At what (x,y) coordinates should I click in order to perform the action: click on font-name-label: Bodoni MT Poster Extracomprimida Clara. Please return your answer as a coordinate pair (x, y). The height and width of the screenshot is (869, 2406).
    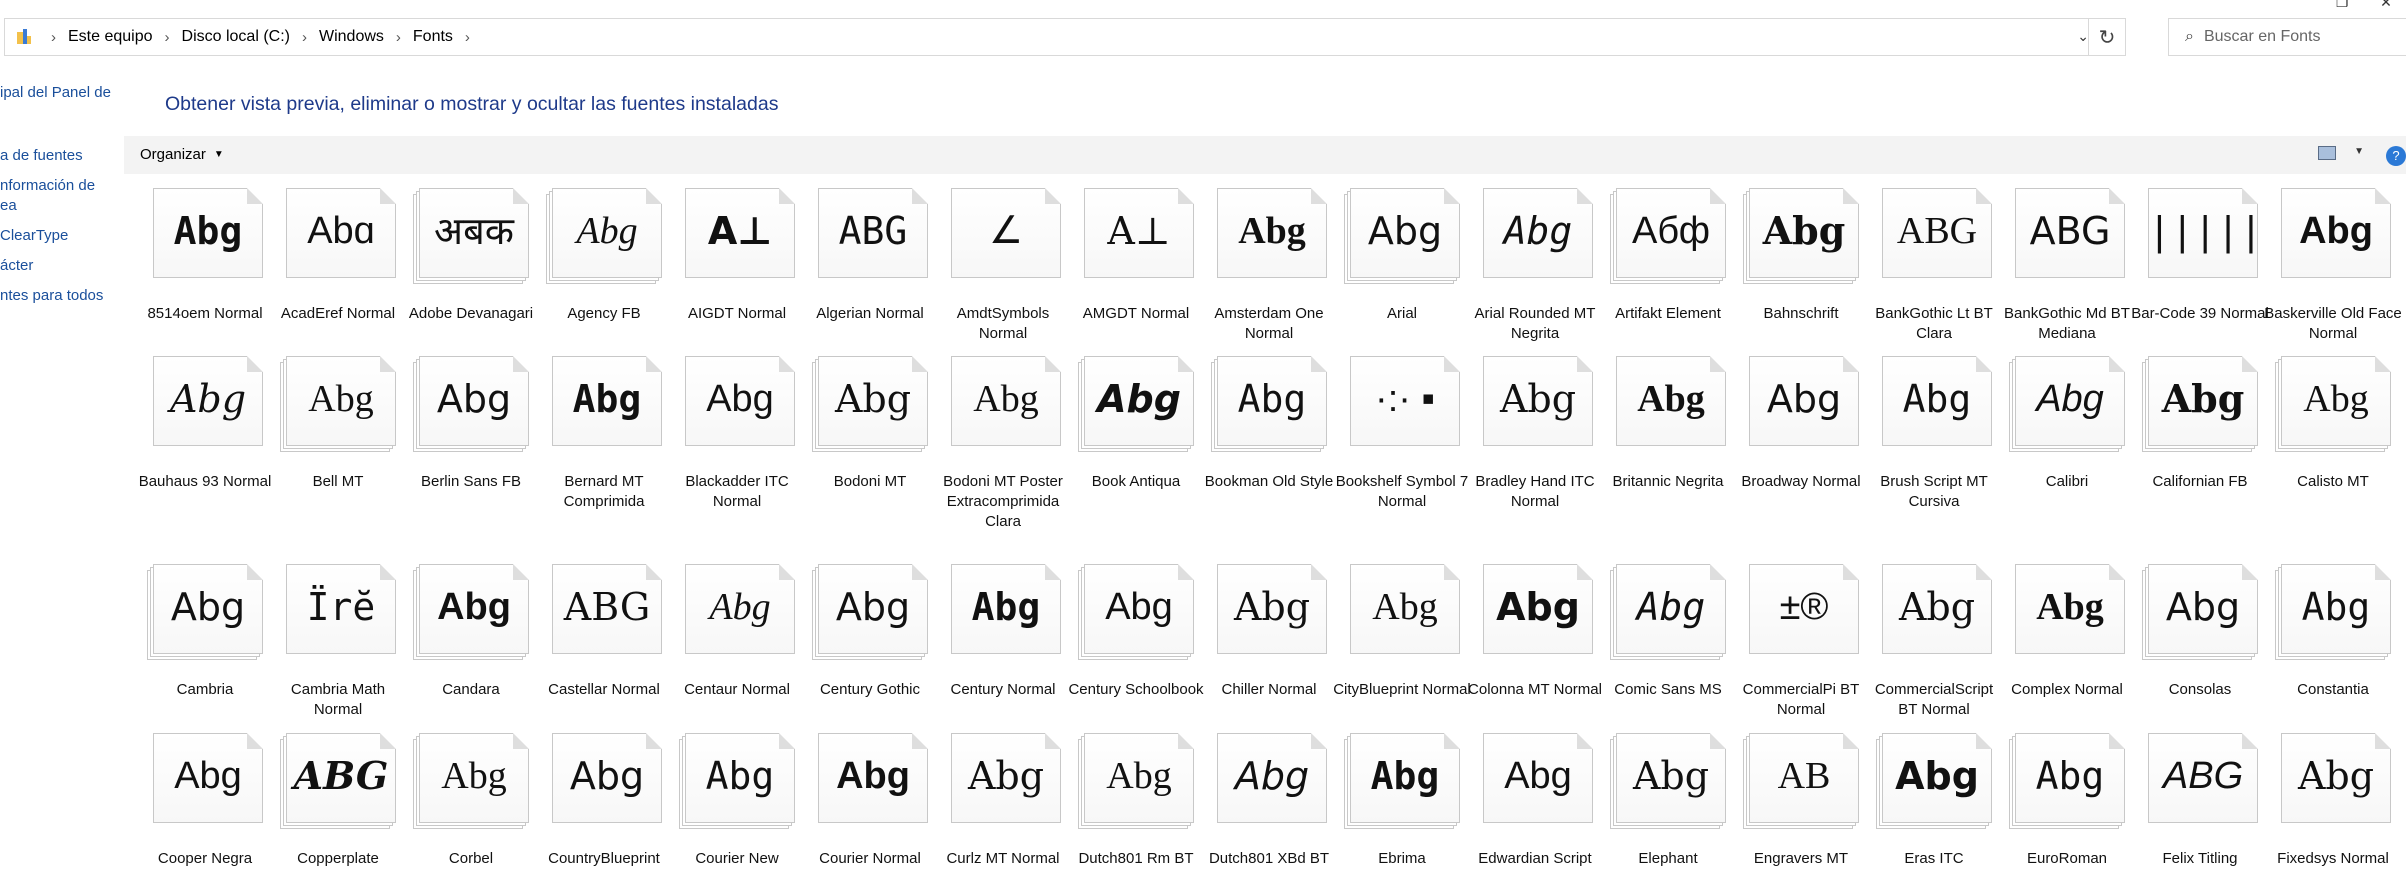
    Looking at the image, I should click on (1003, 501).